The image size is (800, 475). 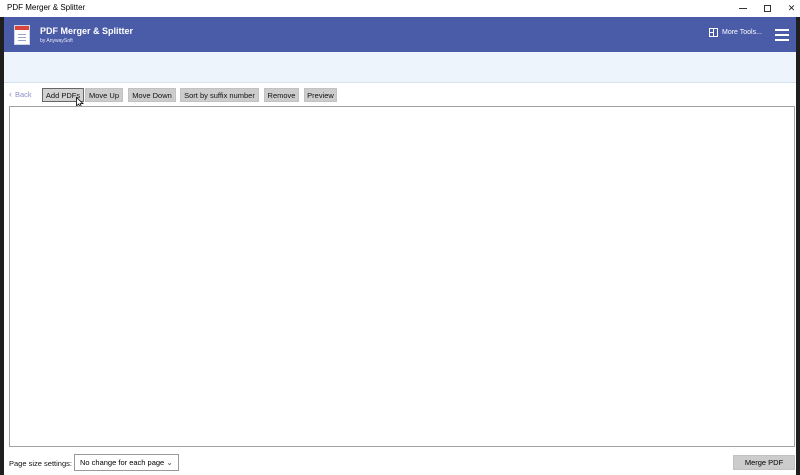 I want to click on close-icon: ✕, so click(x=791, y=8).